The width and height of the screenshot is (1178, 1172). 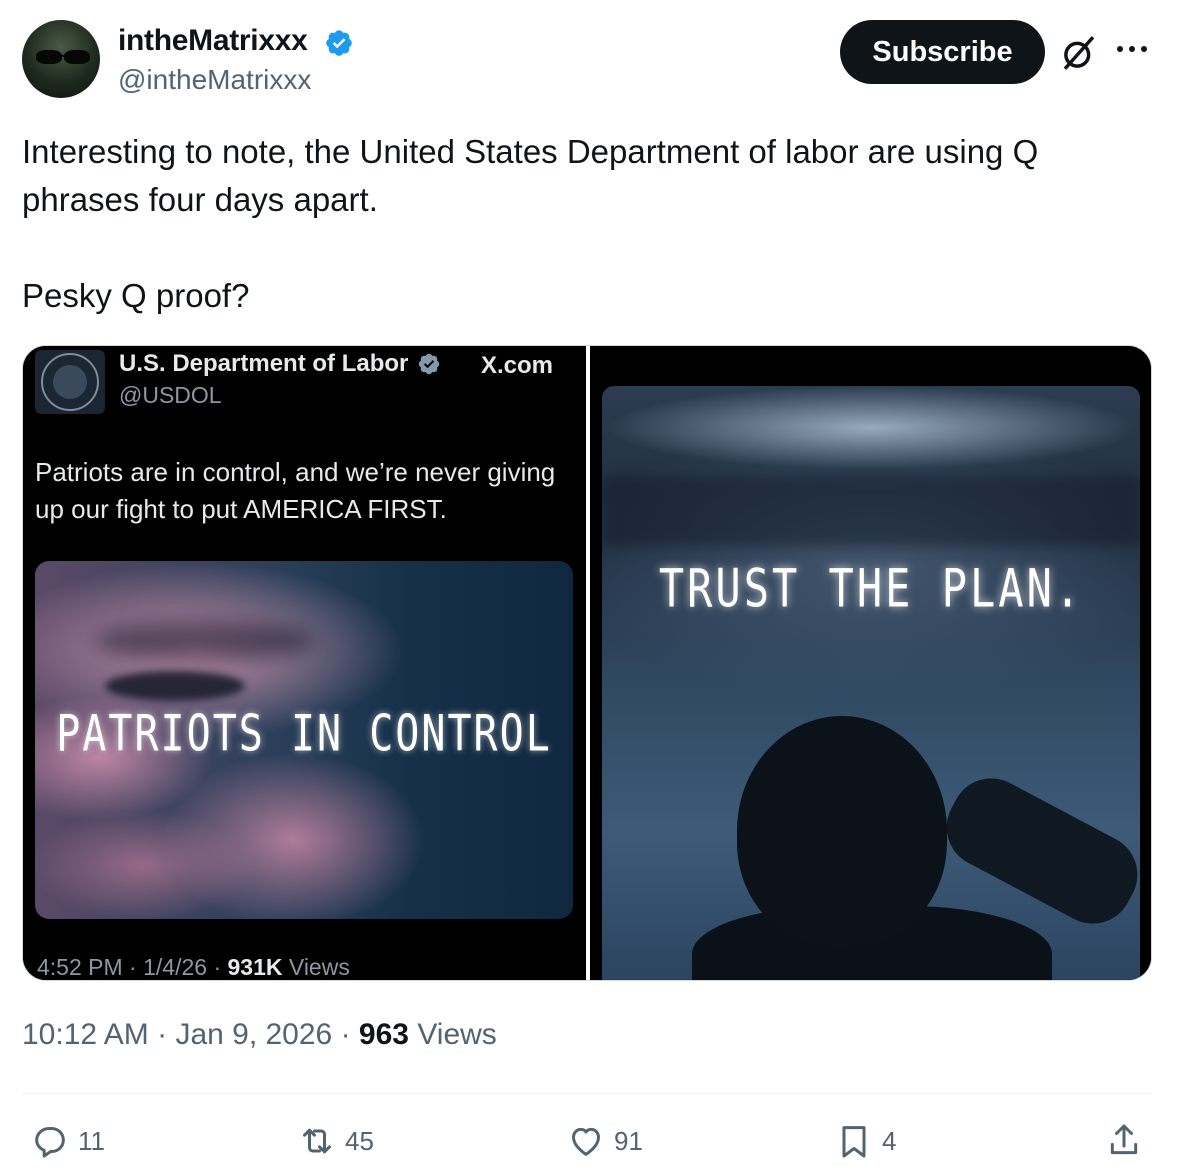 I want to click on bookmark-icon, so click(x=854, y=1142).